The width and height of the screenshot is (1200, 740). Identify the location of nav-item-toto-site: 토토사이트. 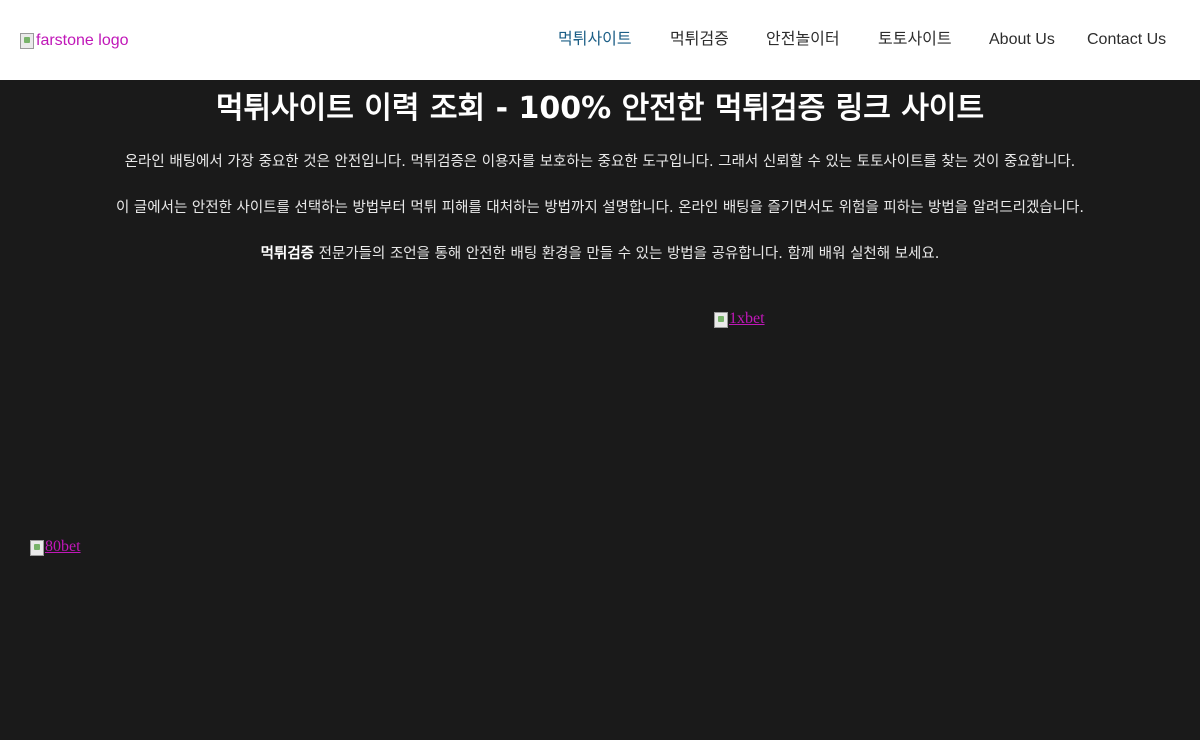
(915, 40).